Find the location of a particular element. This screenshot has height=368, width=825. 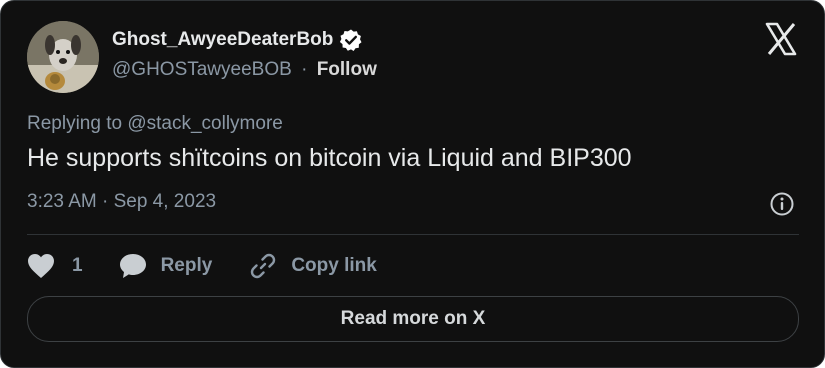

info-icon is located at coordinates (782, 204).